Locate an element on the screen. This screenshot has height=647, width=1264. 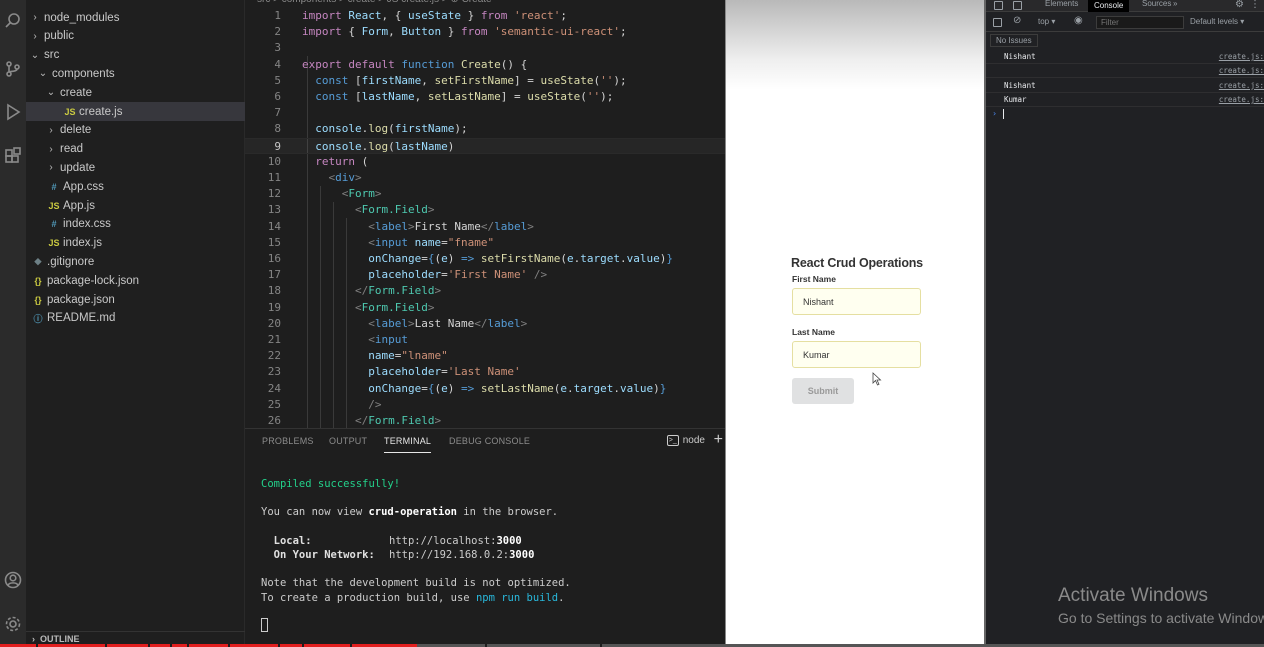
code-line: 9 console.log(lastName) is located at coordinates (485, 145).